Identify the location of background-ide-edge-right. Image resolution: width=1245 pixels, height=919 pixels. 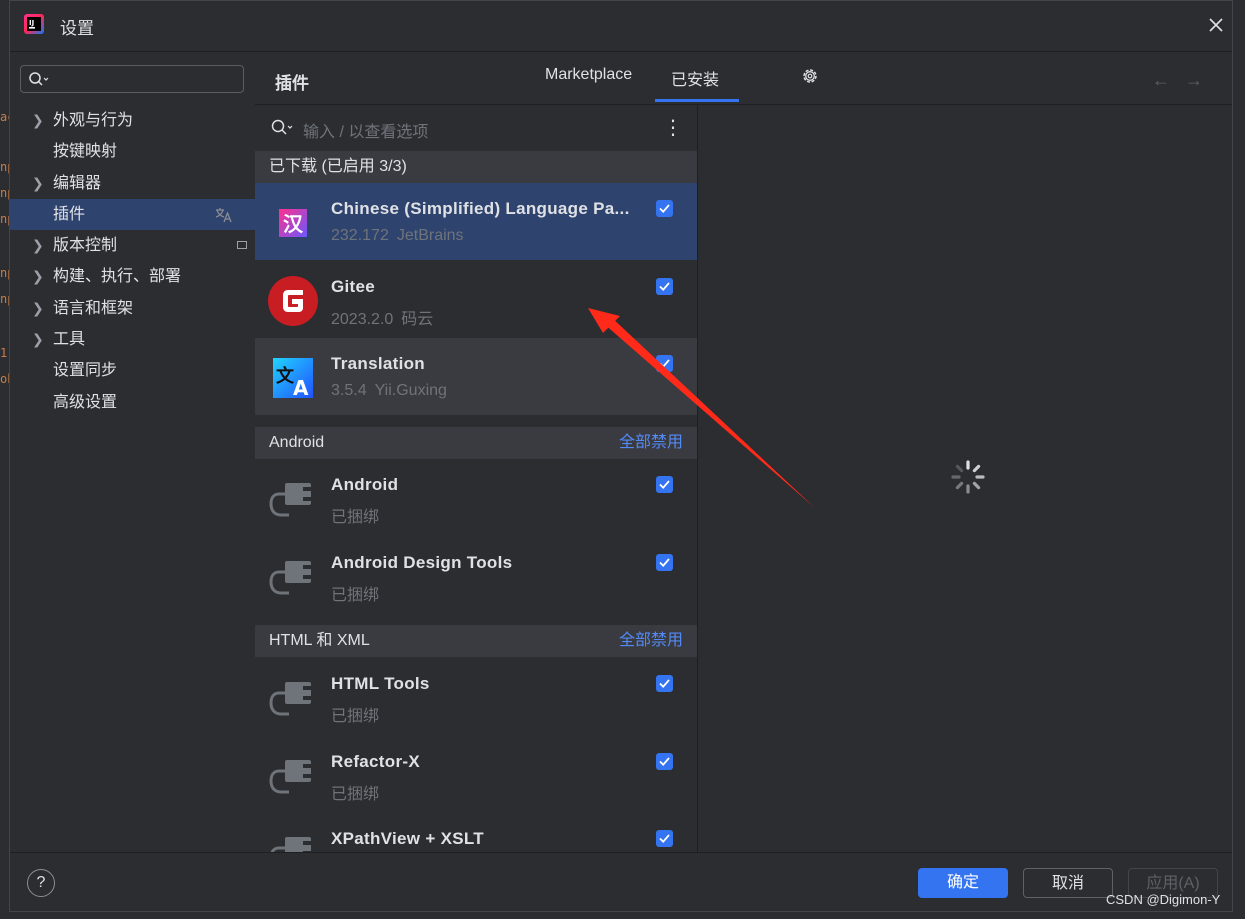
(1239, 459).